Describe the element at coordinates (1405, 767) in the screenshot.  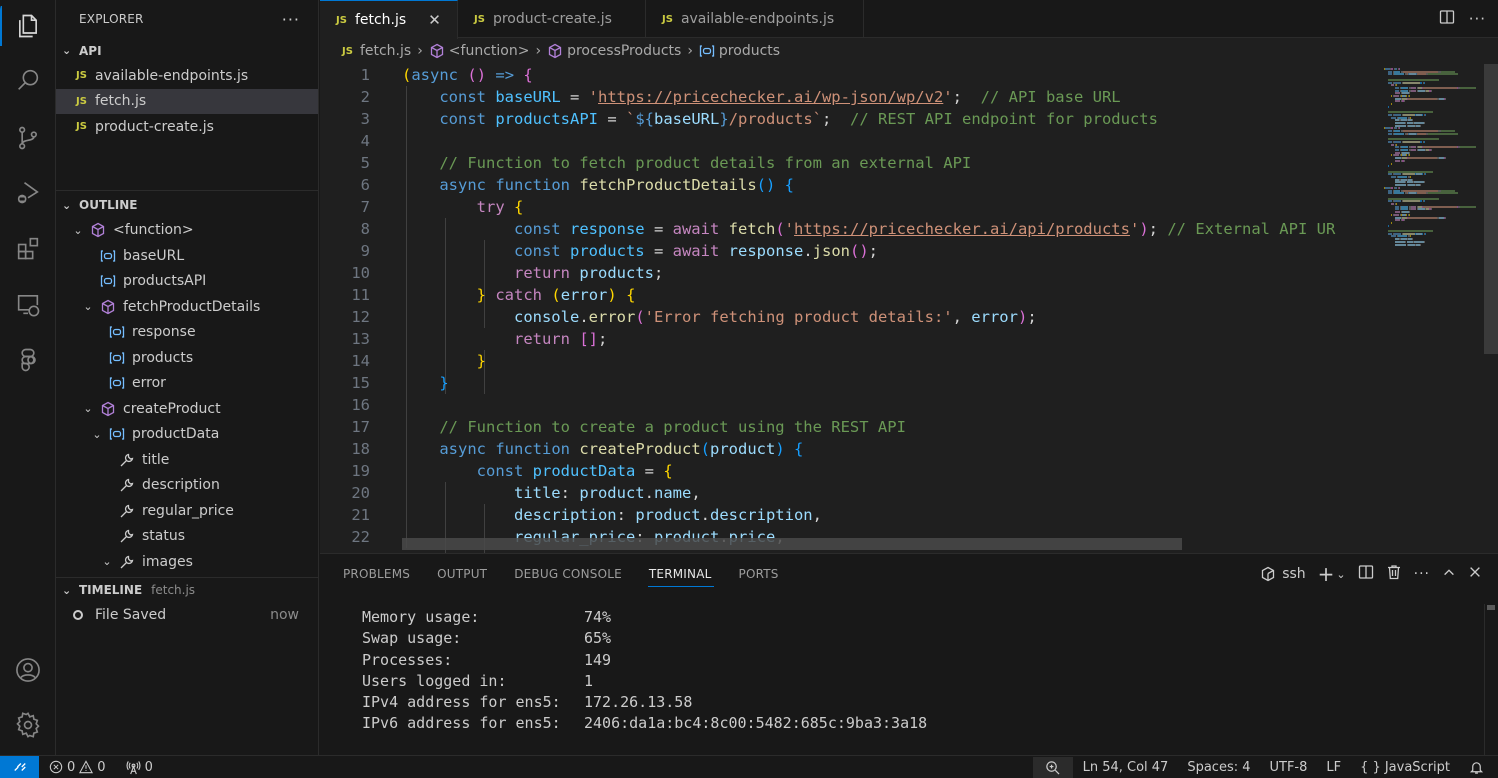
I see `language-mode: { } JavaScript` at that location.